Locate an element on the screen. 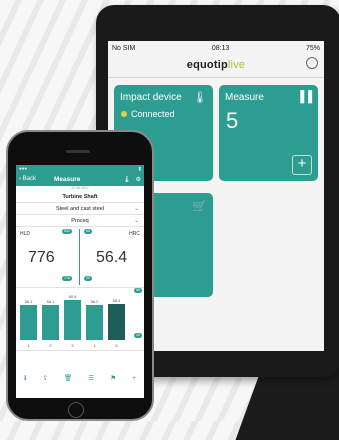 The height and width of the screenshot is (440, 339). battery-label: 75% is located at coordinates (312, 48).